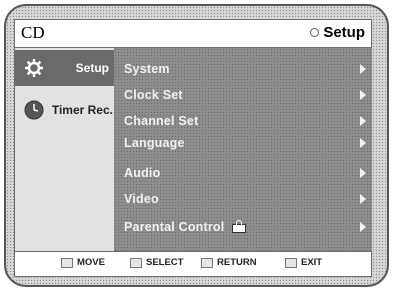 The image size is (395, 293). Describe the element at coordinates (193, 264) in the screenshot. I see `button-guide: MOVE SELECT RETURN EXIT` at that location.